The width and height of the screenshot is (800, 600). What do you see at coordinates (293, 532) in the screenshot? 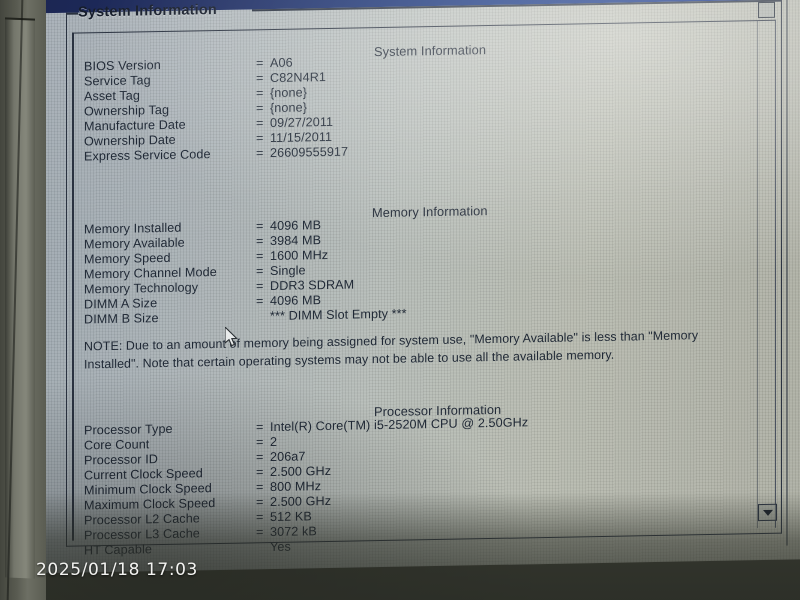
I see `value-processor-l3-cache: 3072 kB` at bounding box center [293, 532].